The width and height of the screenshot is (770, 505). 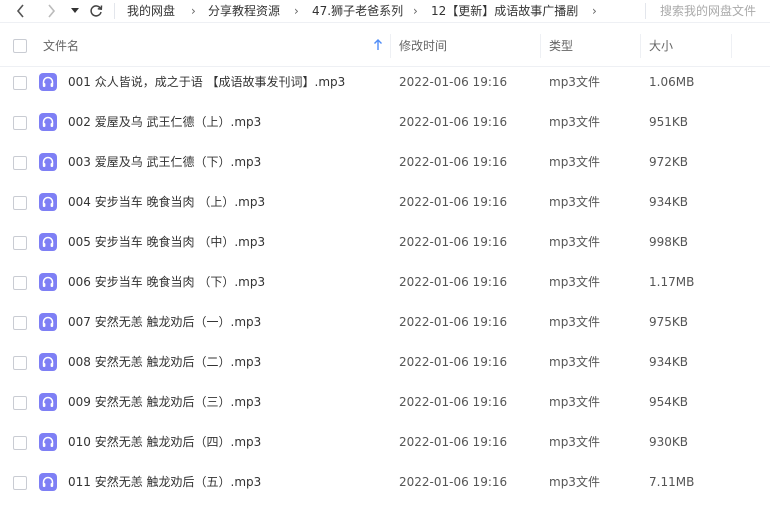 What do you see at coordinates (164, 122) in the screenshot?
I see `file-name: 002 爱屋及乌 武王仁德（上）.mp3` at bounding box center [164, 122].